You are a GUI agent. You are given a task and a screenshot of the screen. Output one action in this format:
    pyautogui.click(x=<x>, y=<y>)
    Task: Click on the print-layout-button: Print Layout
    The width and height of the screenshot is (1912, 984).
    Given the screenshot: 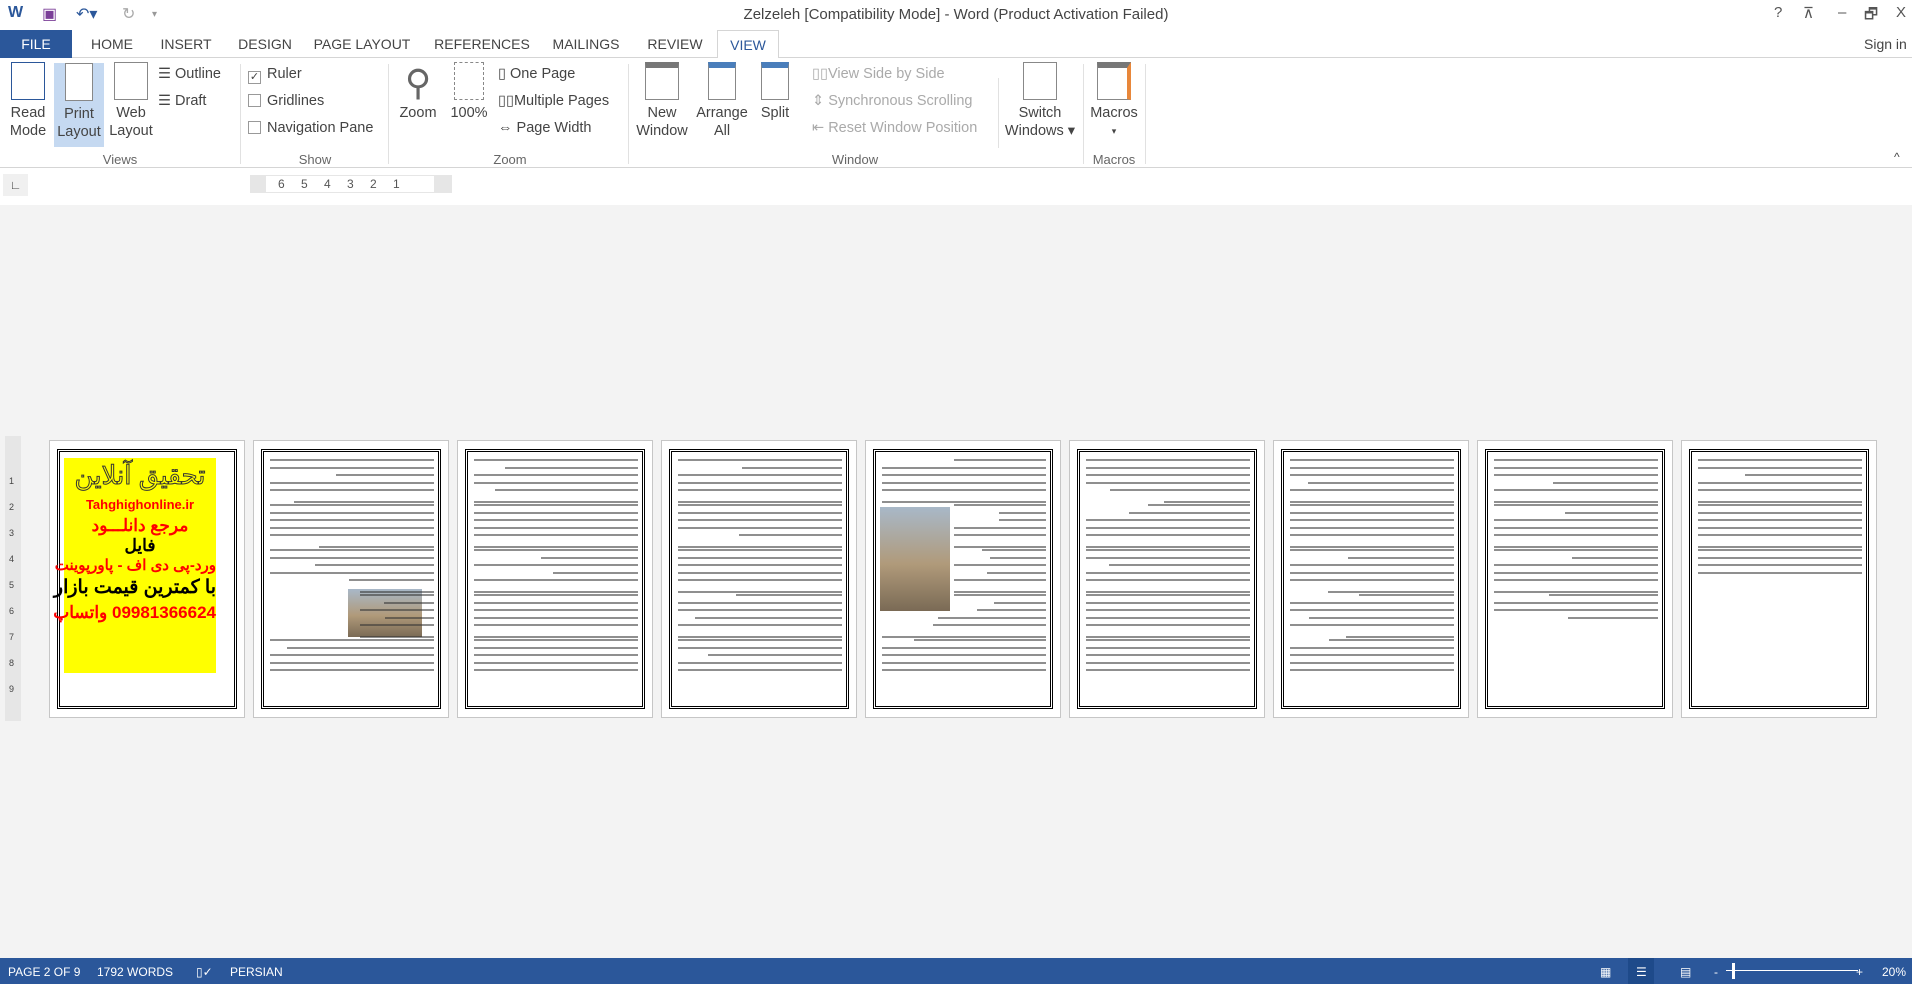 What is the action you would take?
    pyautogui.click(x=79, y=105)
    